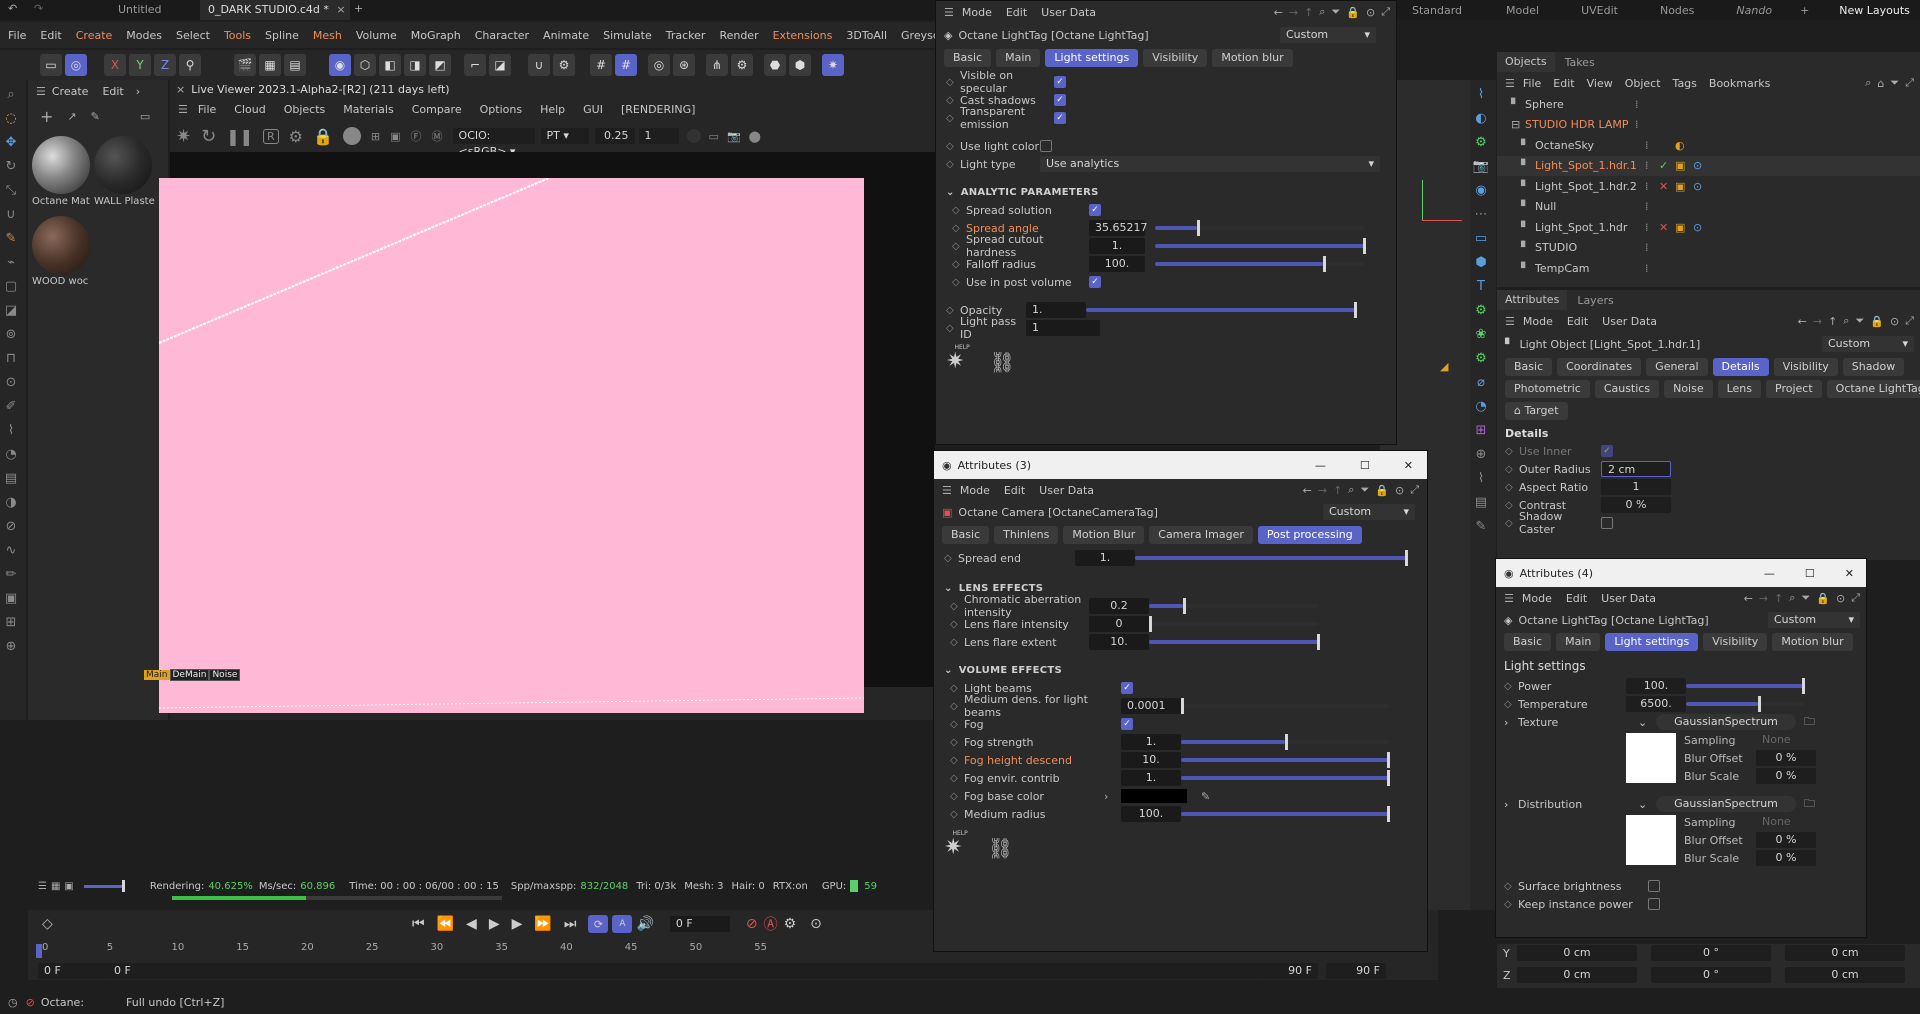  Describe the element at coordinates (323, 136) in the screenshot. I see `lock-icon: 🔒` at that location.